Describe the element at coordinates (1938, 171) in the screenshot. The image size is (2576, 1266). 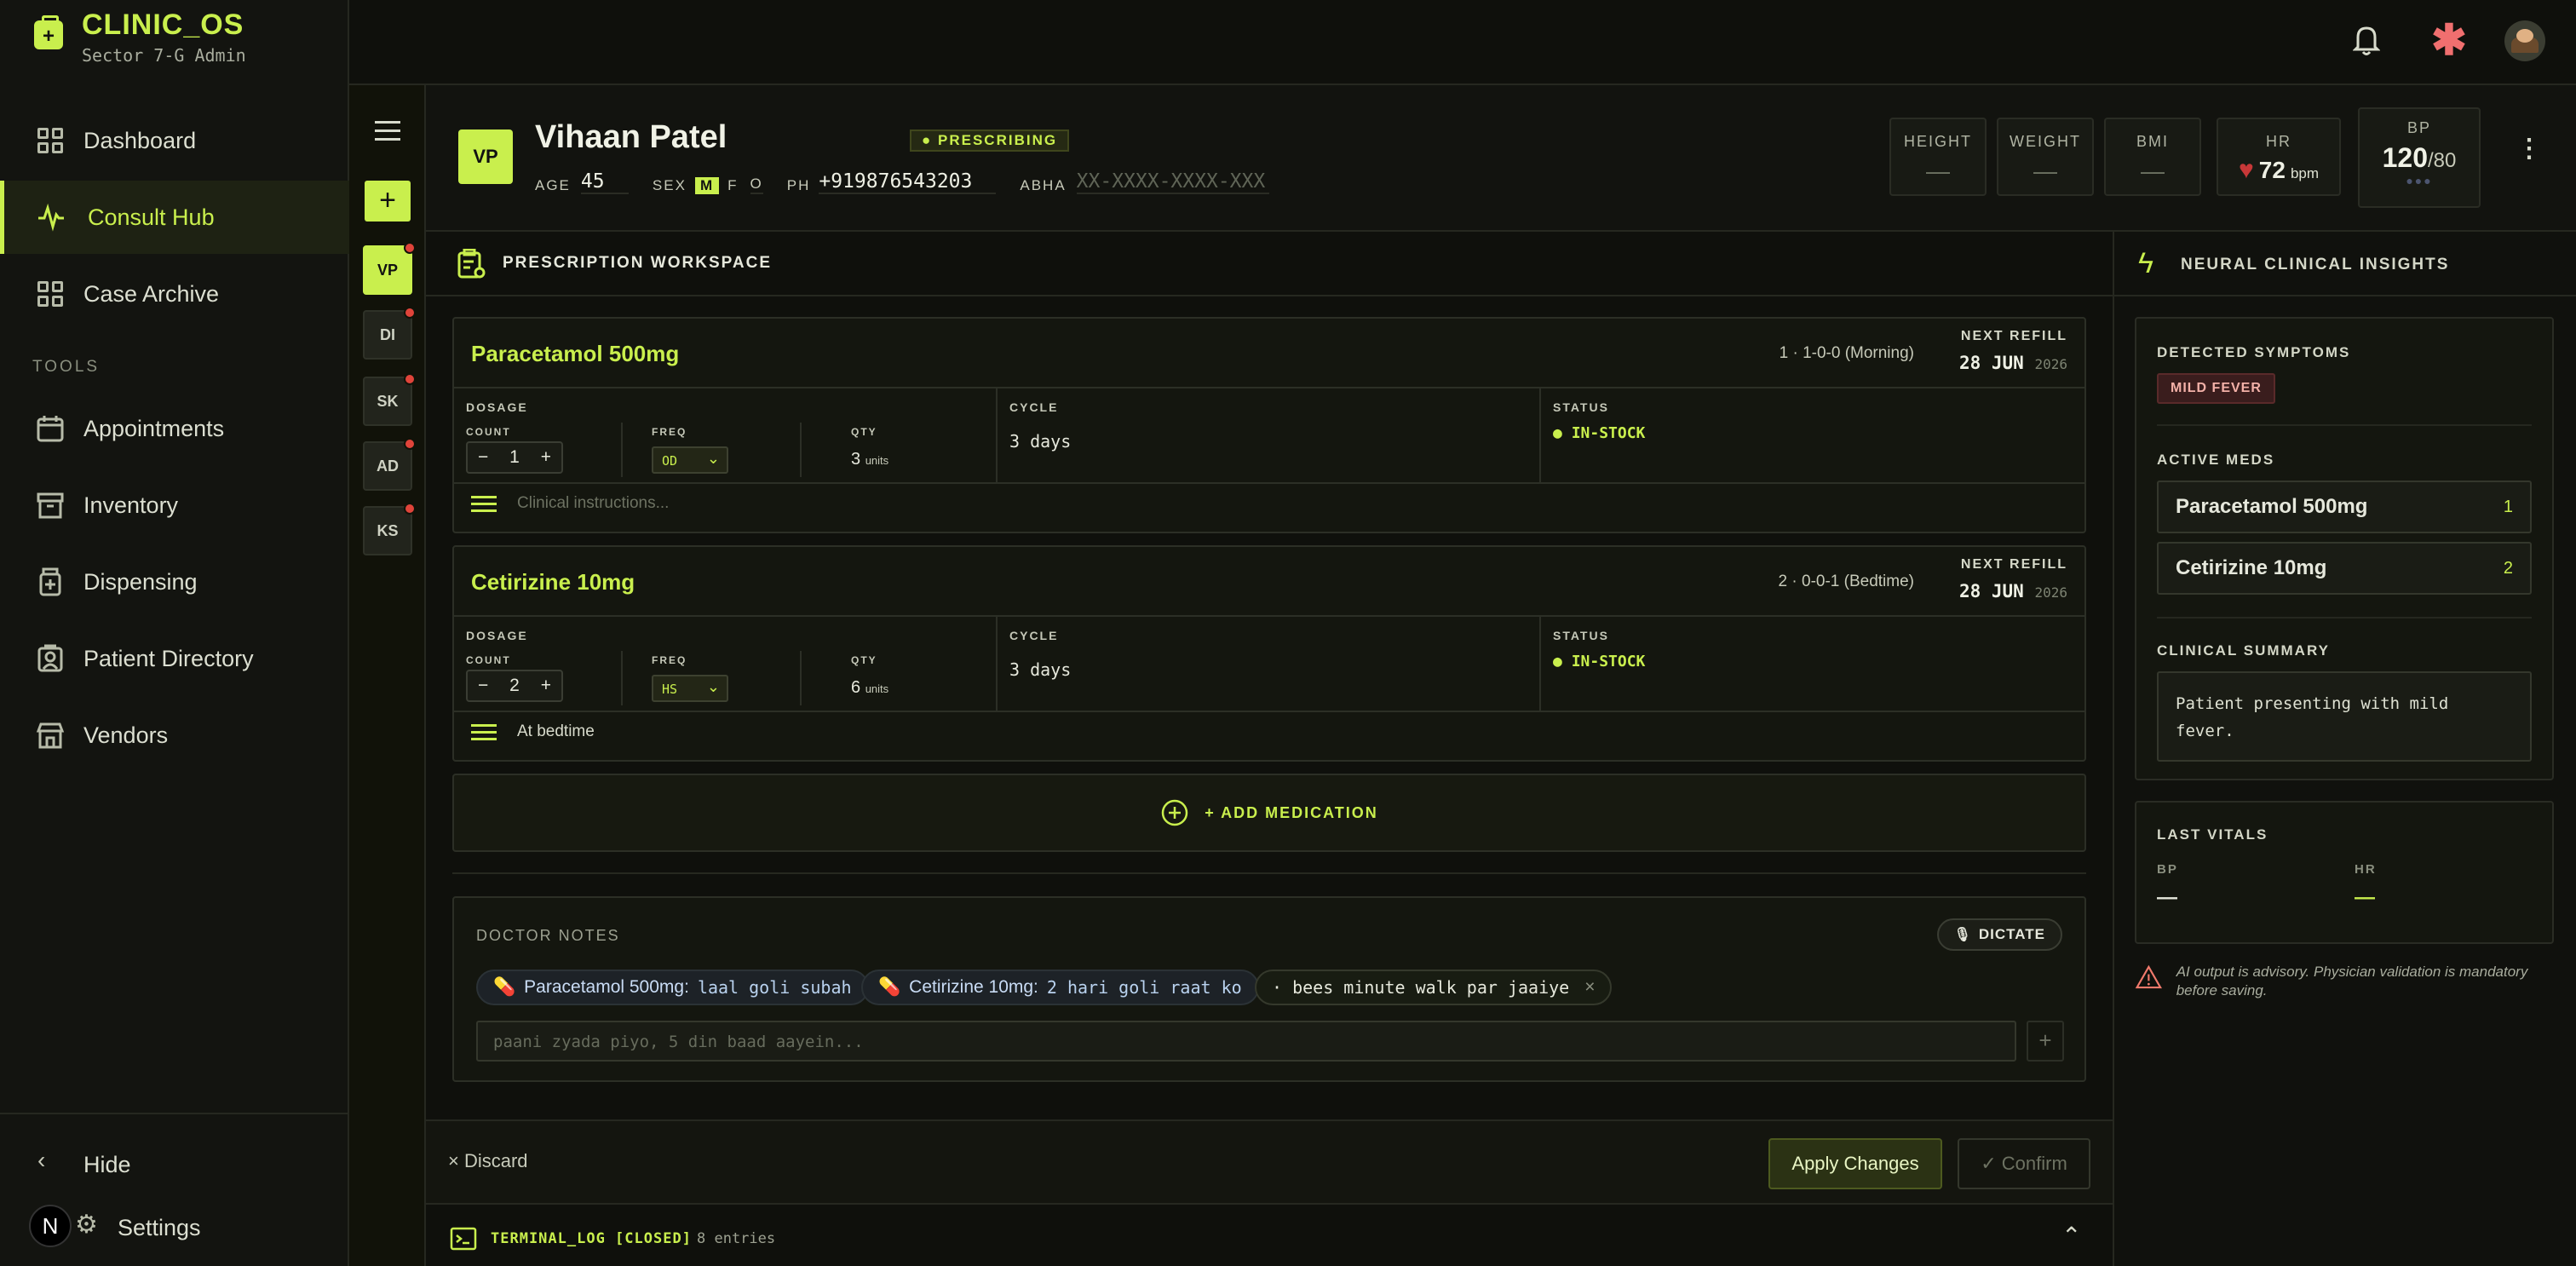
I see `vital-value: —` at that location.